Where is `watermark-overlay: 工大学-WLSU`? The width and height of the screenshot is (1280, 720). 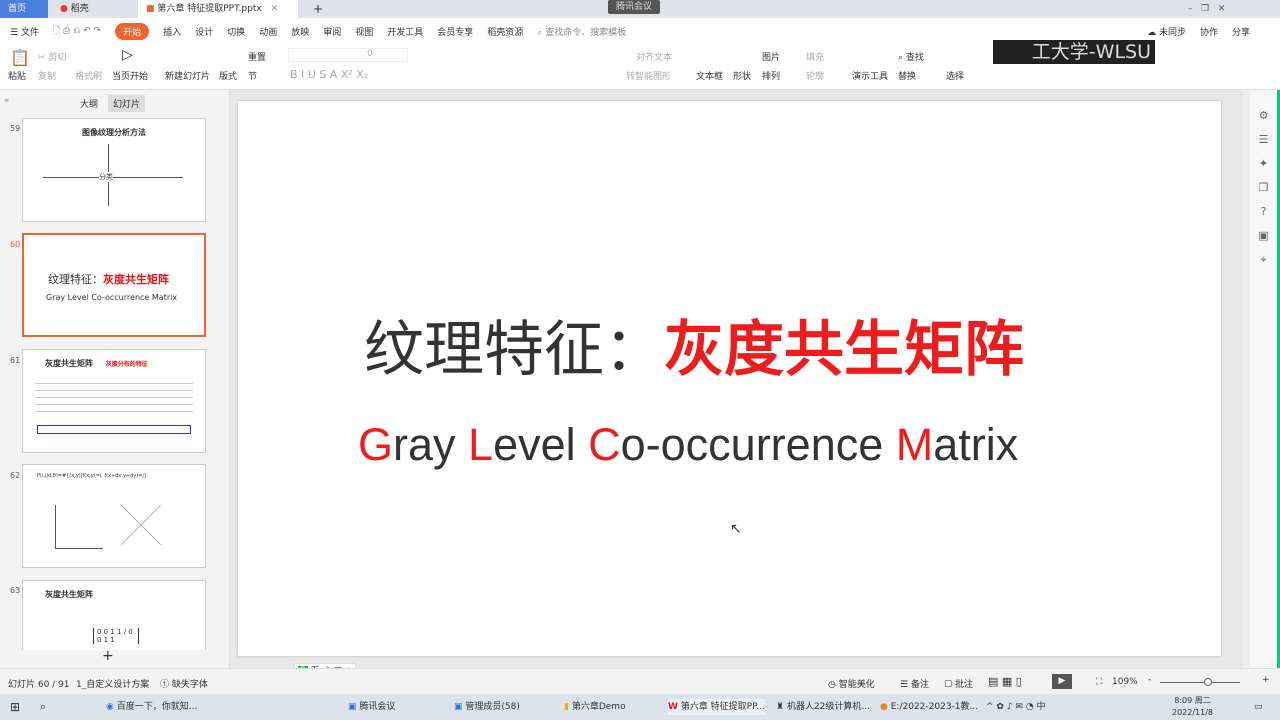
watermark-overlay: 工大学-WLSU is located at coordinates (1074, 52).